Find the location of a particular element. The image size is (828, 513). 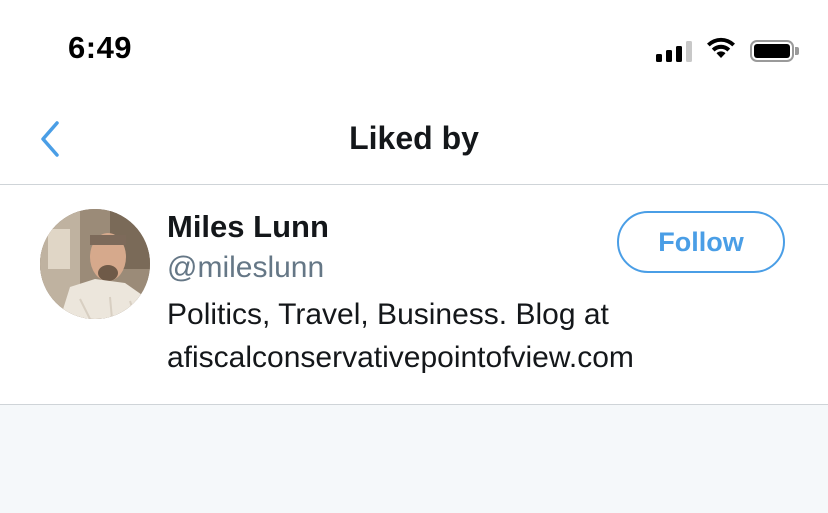

status-time: 6:49 is located at coordinates (100, 47).